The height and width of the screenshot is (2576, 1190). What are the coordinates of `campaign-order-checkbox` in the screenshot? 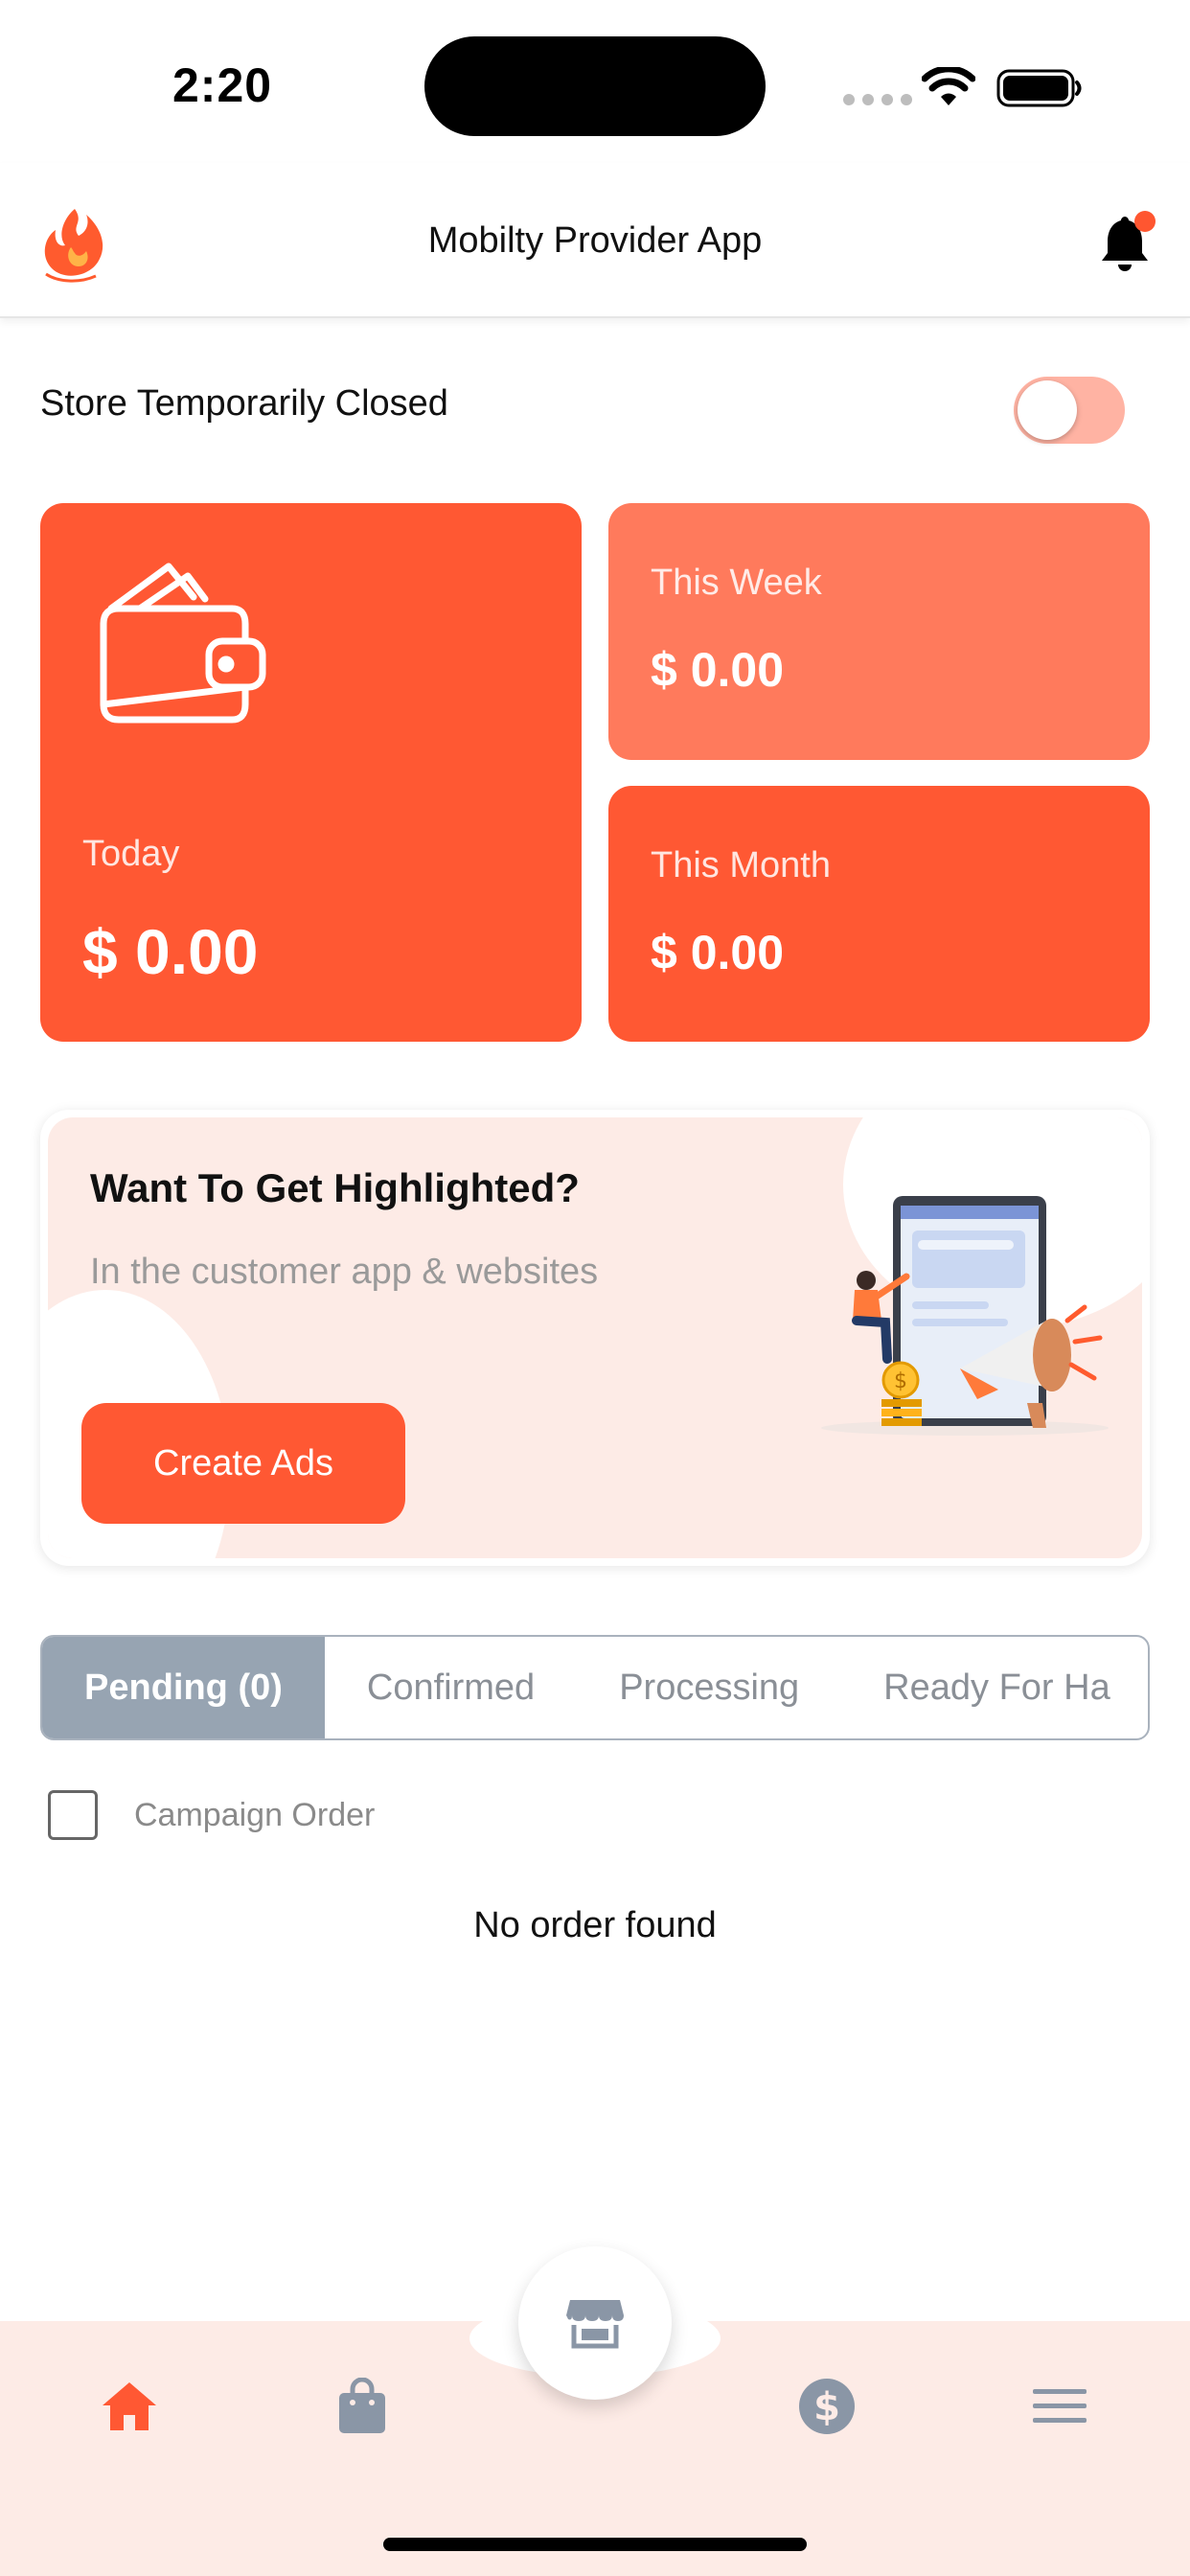 It's located at (73, 1815).